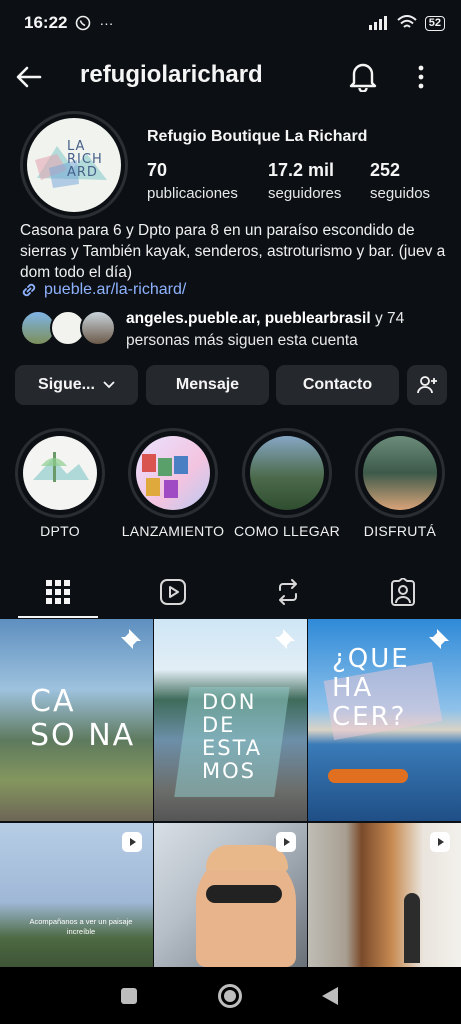  Describe the element at coordinates (98, 328) in the screenshot. I see `mutual-follower-avatar` at that location.